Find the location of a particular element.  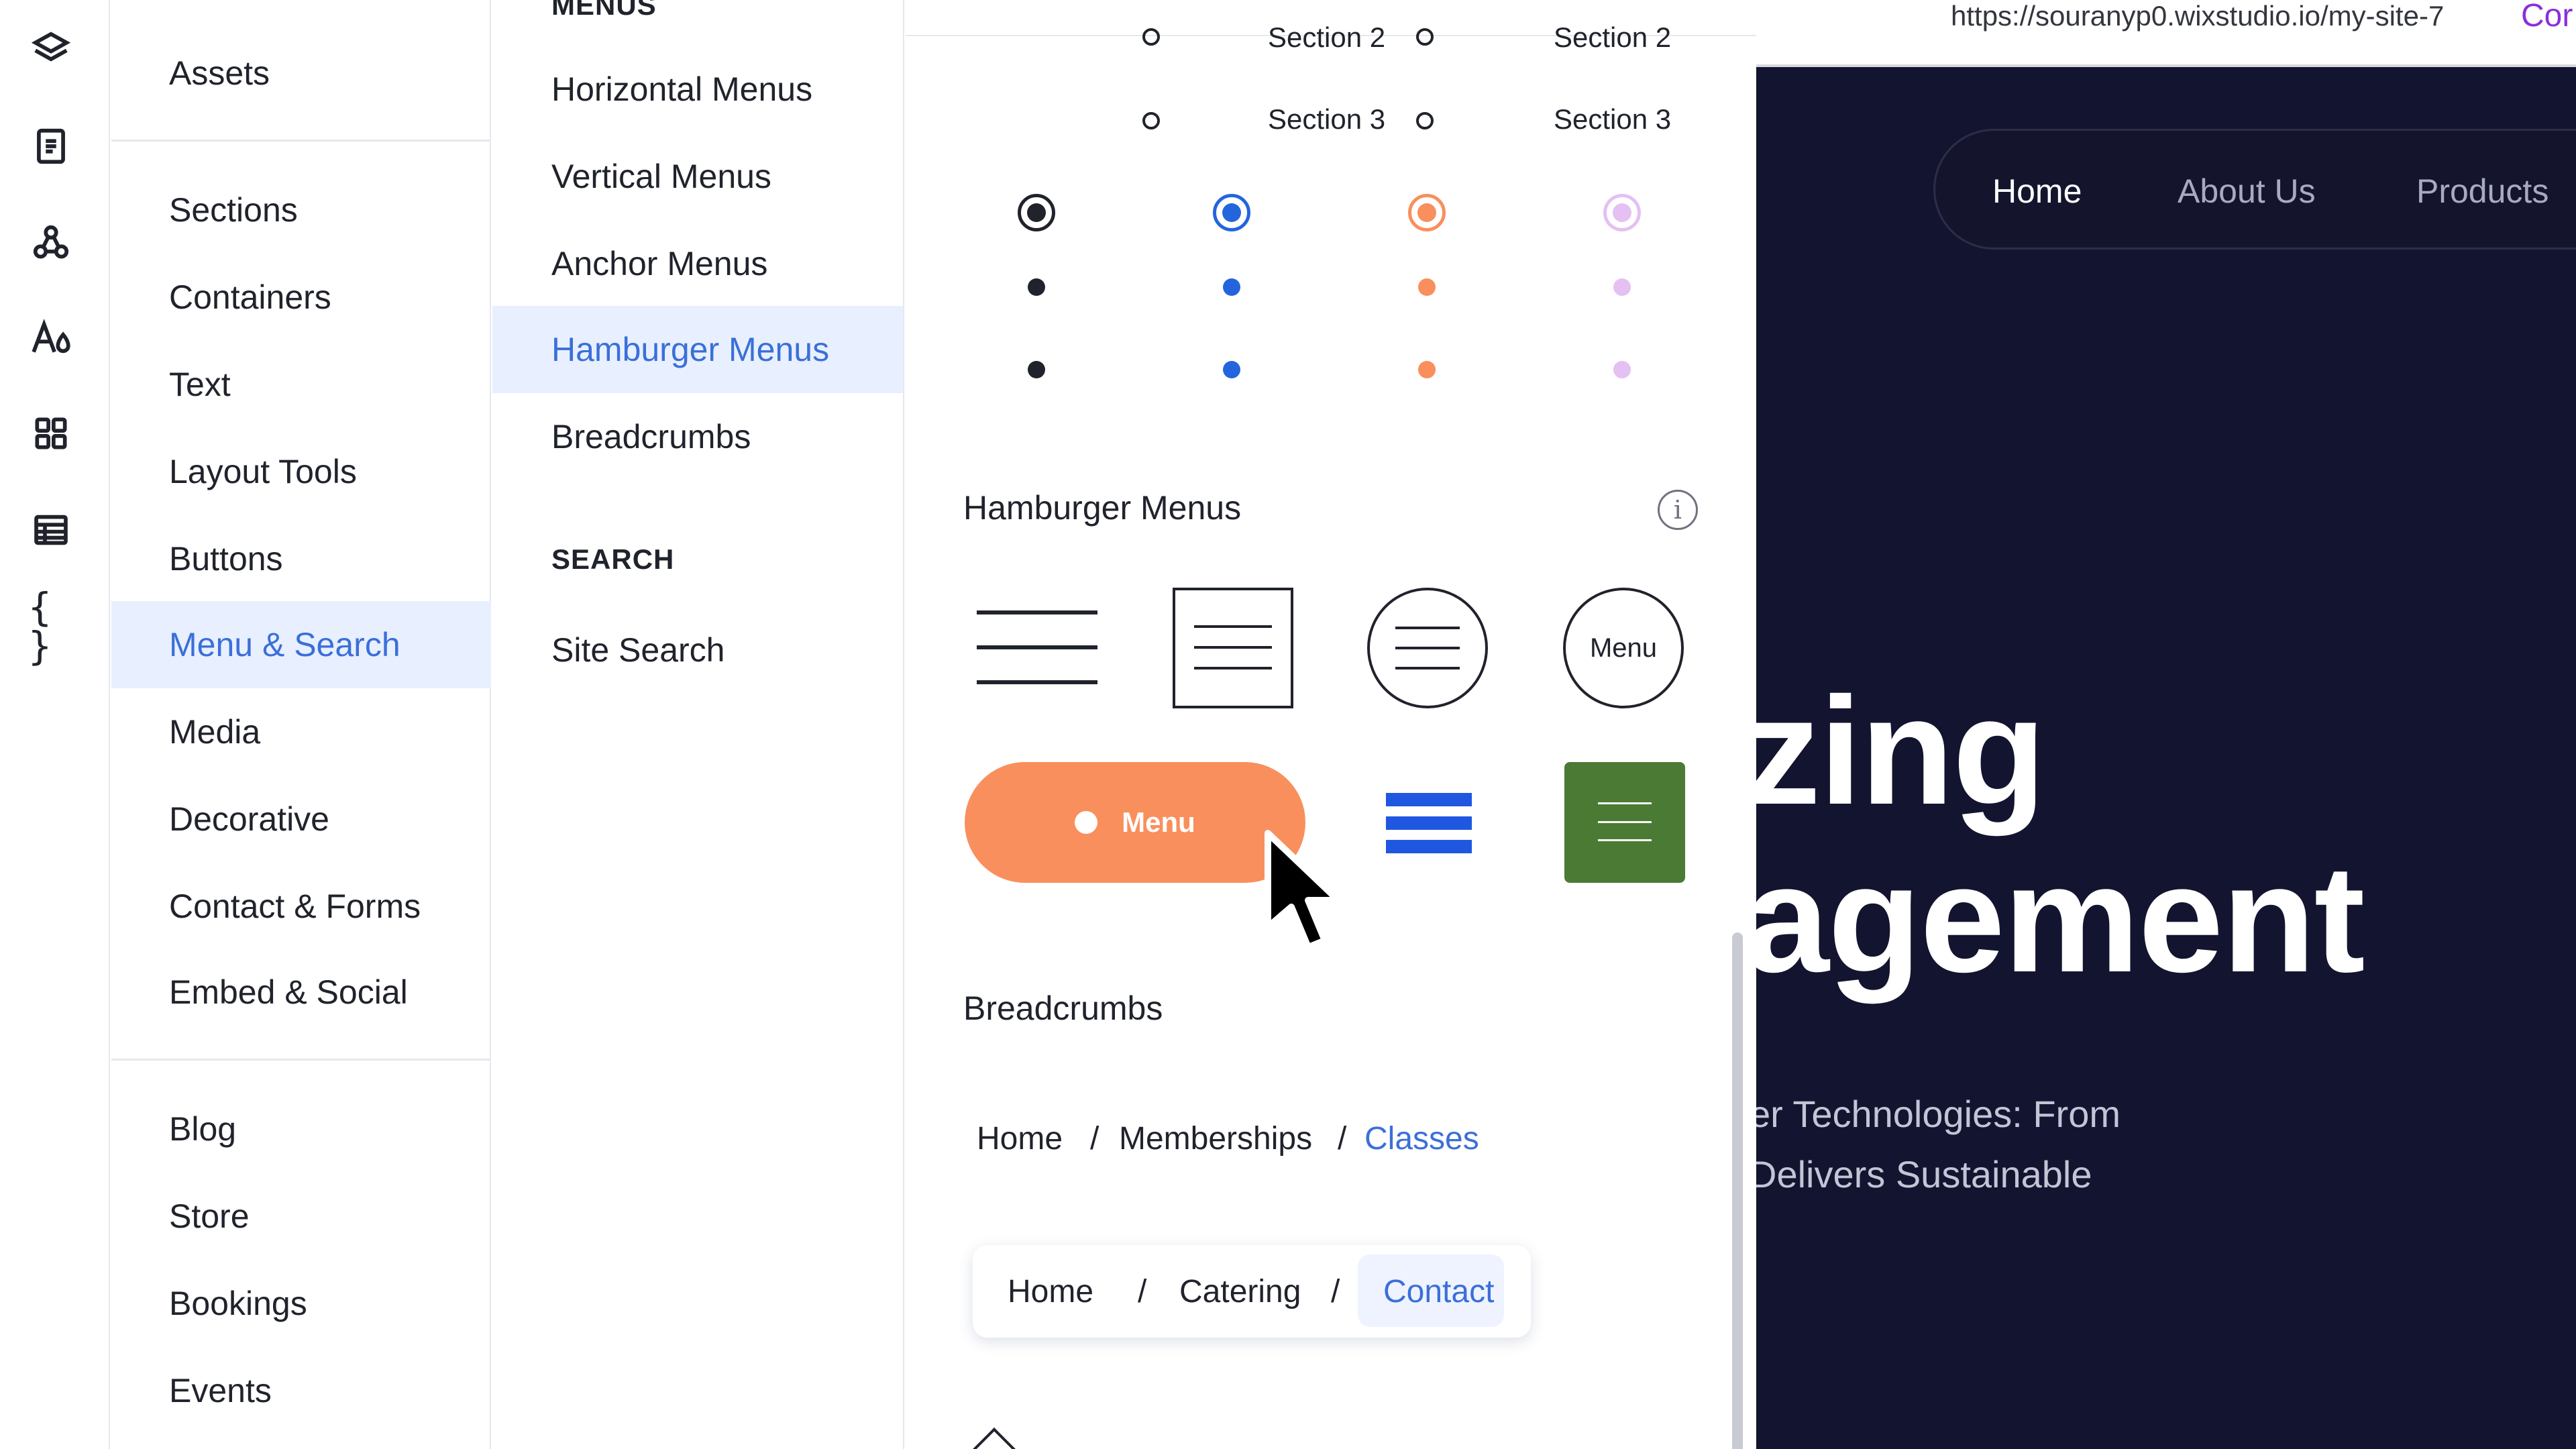

category-media: Media is located at coordinates (301, 731).